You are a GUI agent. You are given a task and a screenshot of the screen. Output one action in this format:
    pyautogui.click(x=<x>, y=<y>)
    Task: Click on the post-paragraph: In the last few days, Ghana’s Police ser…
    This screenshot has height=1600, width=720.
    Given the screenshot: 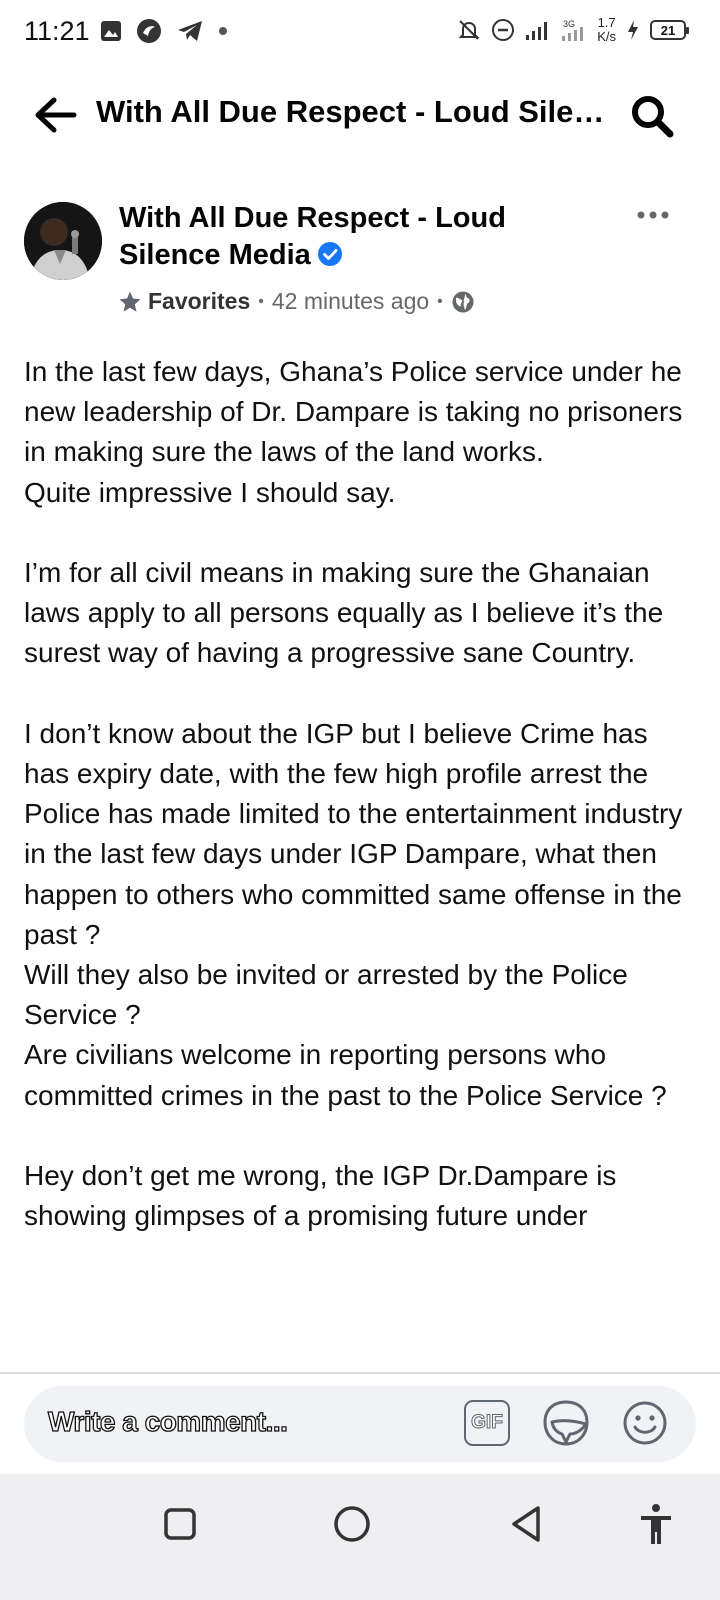 What is the action you would take?
    pyautogui.click(x=353, y=432)
    